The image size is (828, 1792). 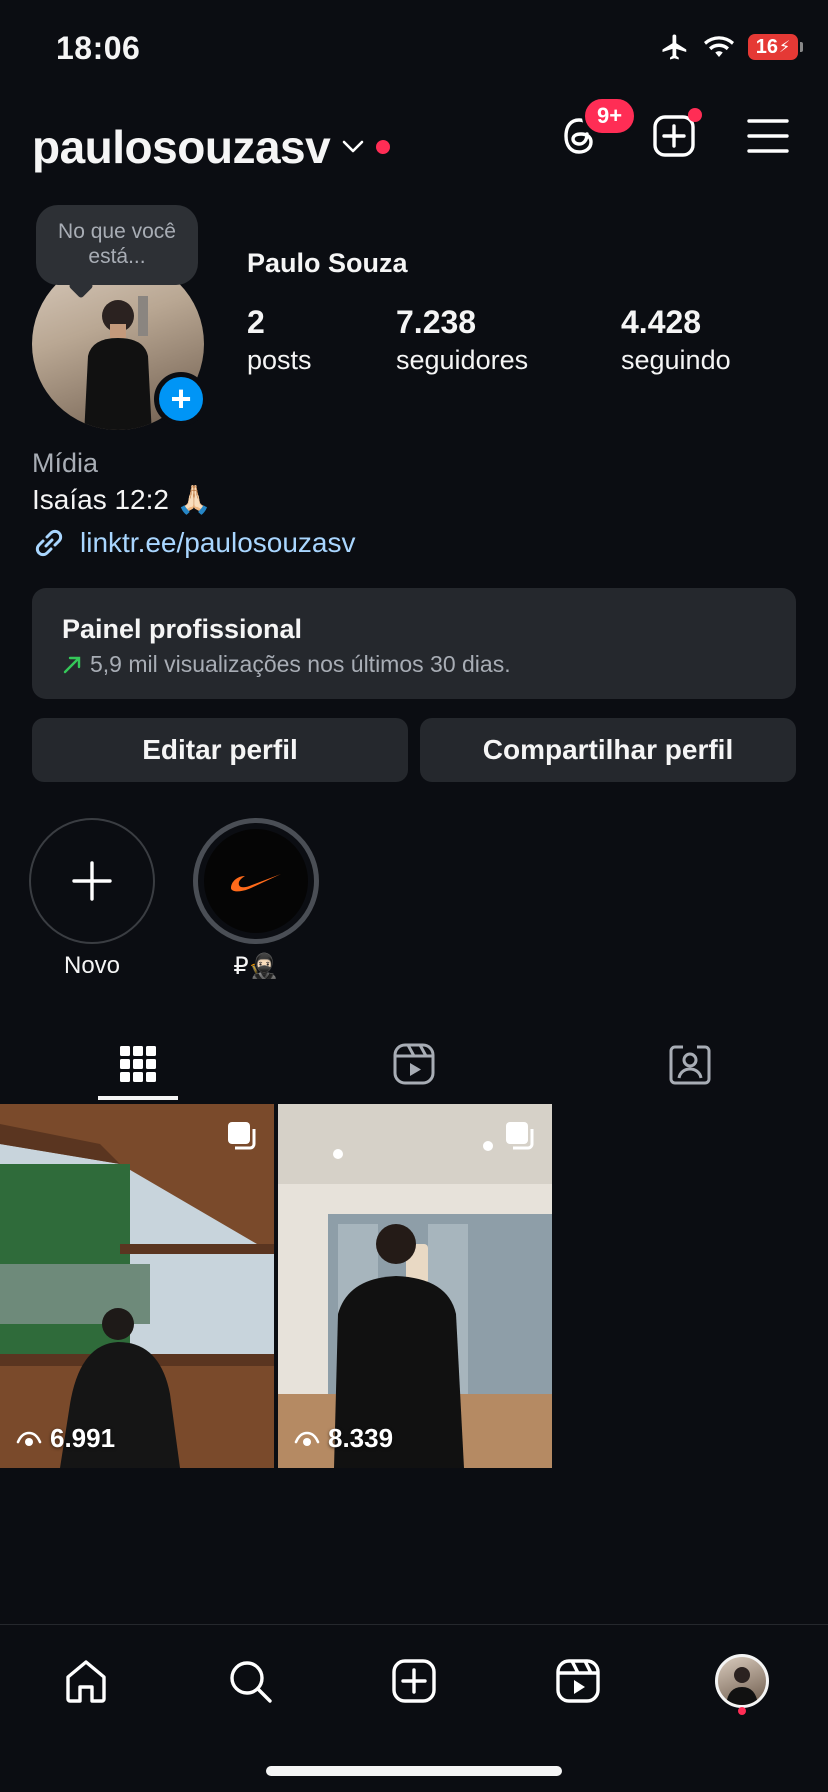 I want to click on nav-reels, so click(x=578, y=1681).